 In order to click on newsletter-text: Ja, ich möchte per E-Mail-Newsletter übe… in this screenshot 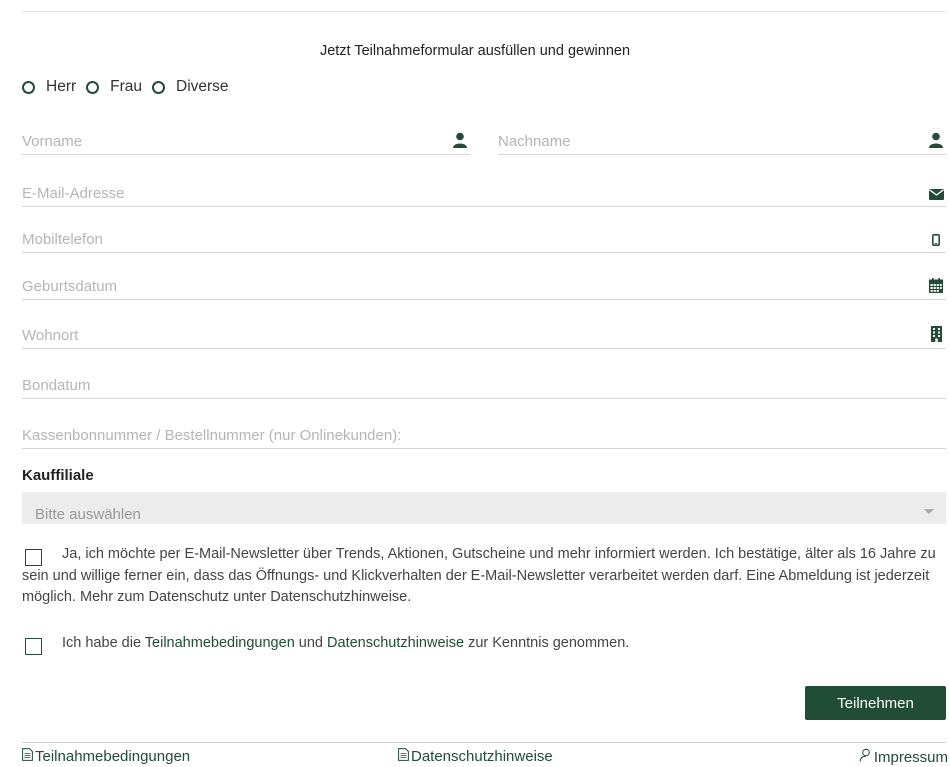, I will do `click(479, 575)`.